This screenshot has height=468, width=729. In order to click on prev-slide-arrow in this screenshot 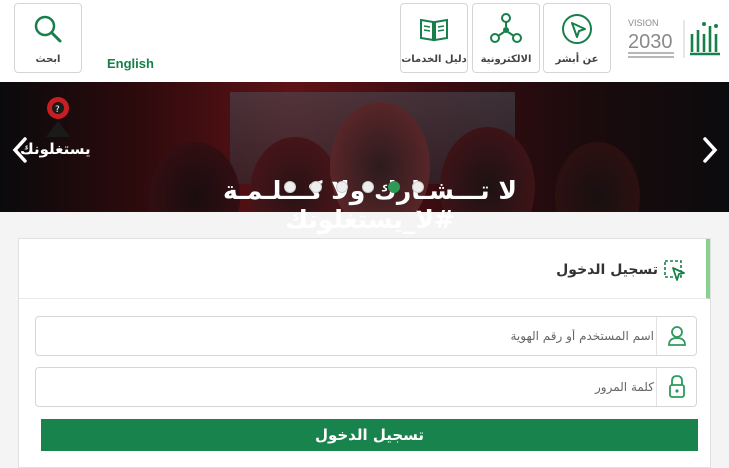, I will do `click(20, 150)`.